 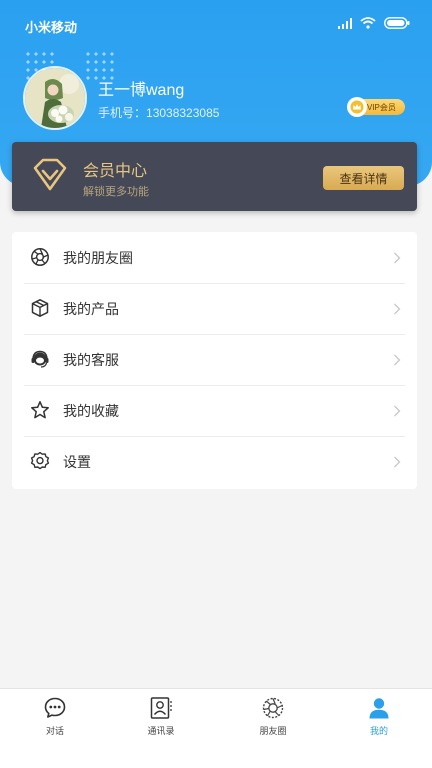 I want to click on carrier-name: 小米移动, so click(x=51, y=27).